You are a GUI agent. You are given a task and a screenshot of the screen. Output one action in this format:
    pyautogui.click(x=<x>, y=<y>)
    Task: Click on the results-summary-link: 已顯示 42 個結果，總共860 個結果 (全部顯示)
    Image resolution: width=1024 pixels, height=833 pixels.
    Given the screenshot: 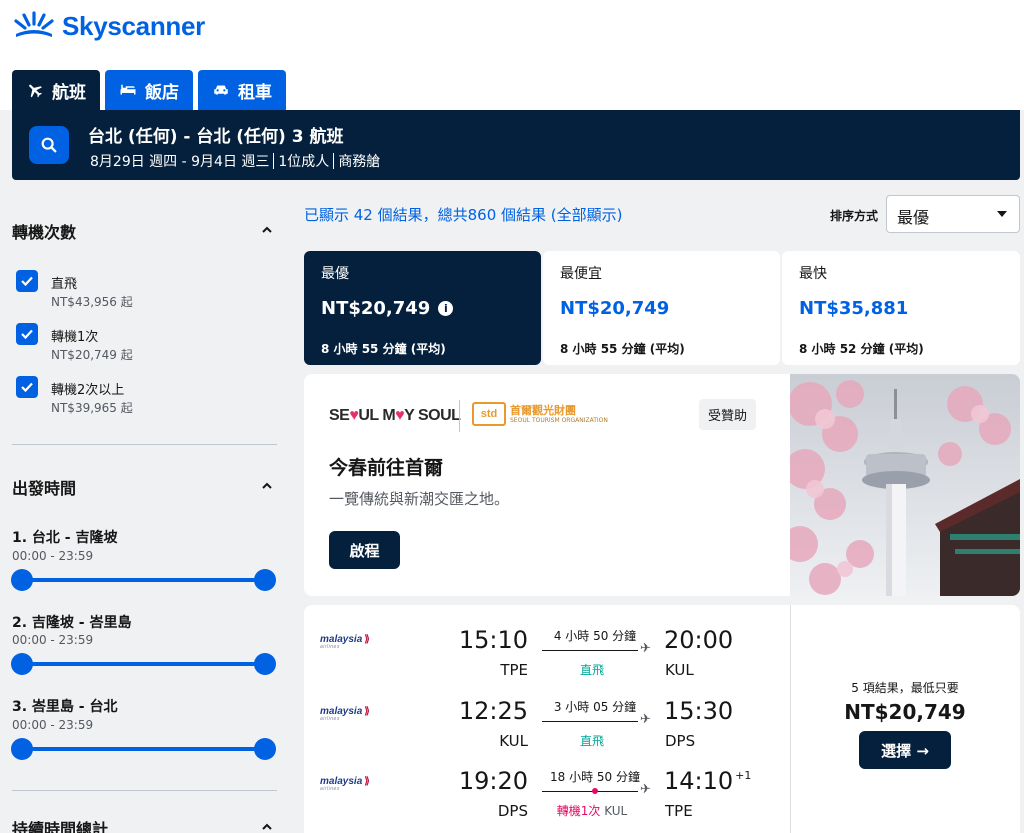 What is the action you would take?
    pyautogui.click(x=463, y=214)
    